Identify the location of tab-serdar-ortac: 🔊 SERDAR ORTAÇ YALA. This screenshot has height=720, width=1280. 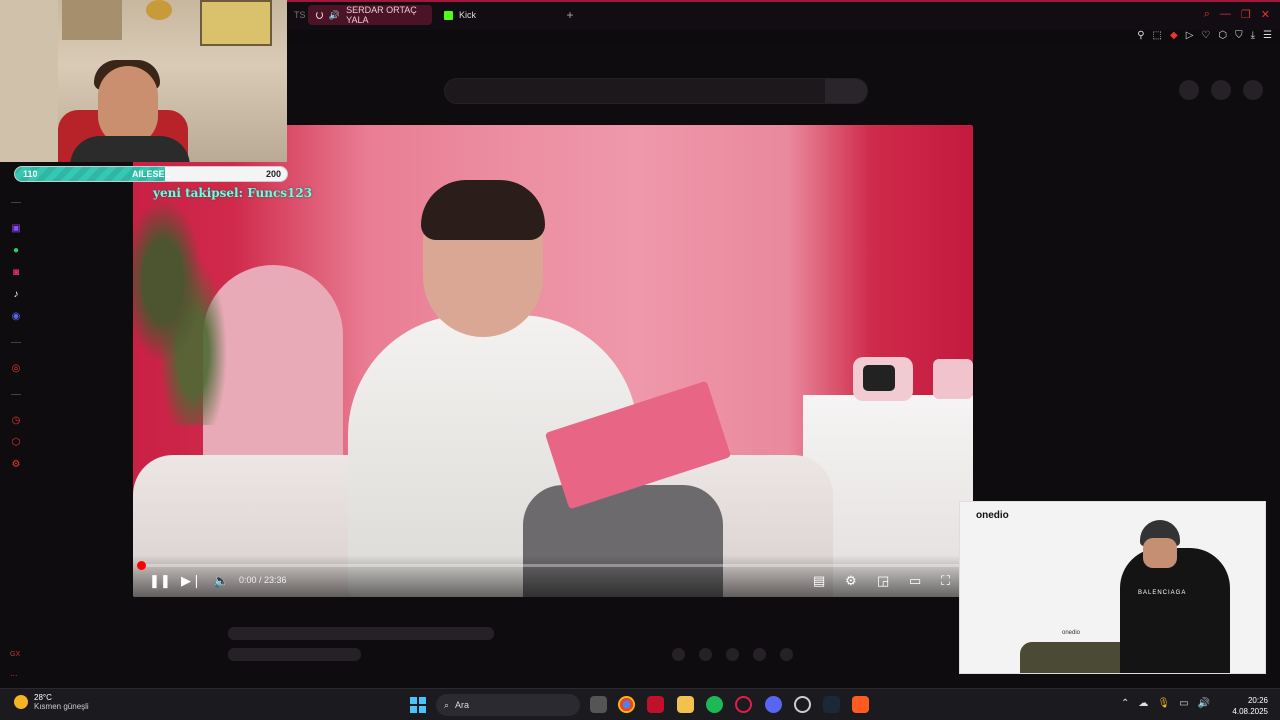
(370, 15).